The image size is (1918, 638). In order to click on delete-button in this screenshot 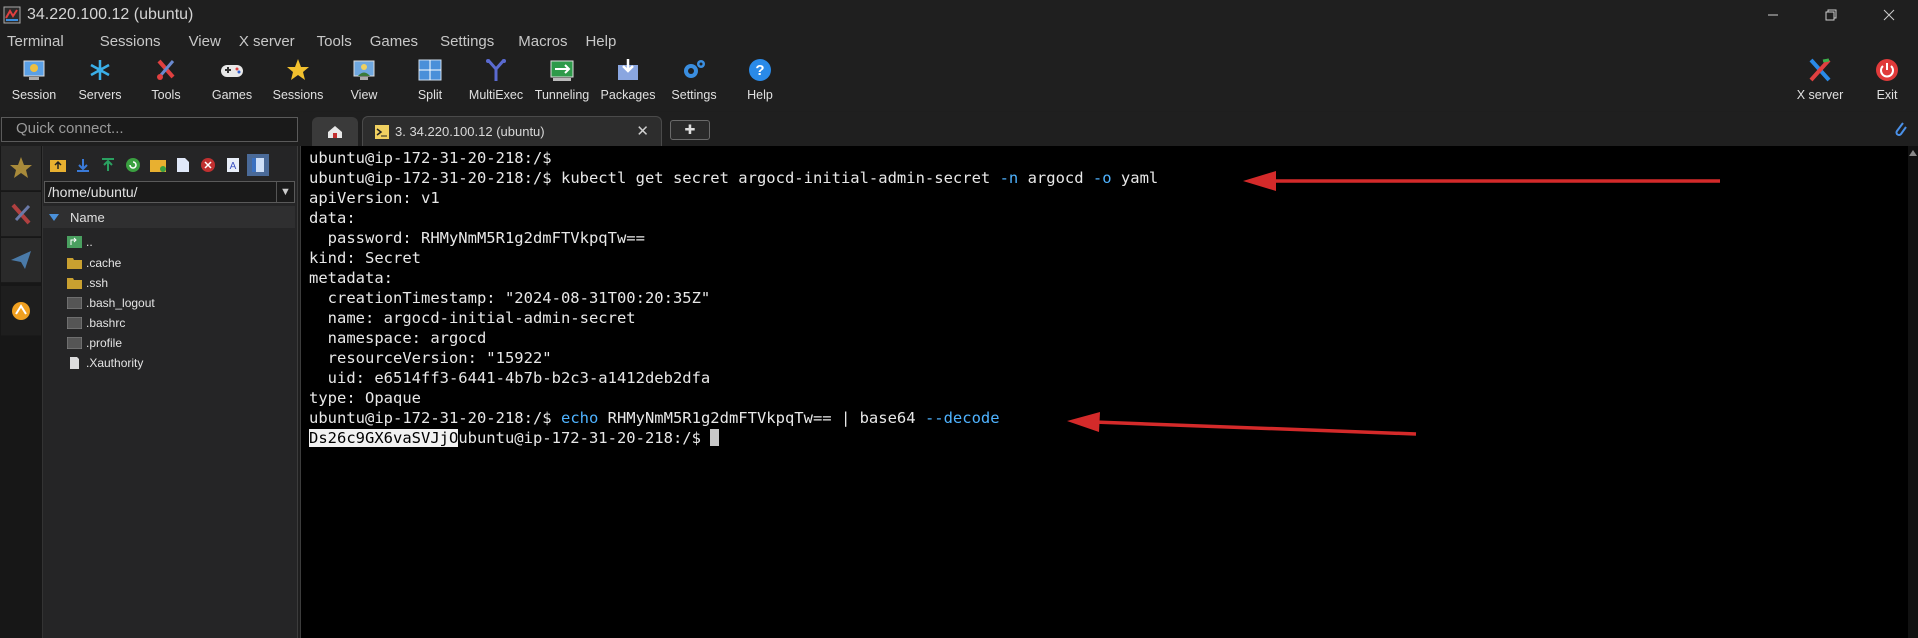, I will do `click(208, 165)`.